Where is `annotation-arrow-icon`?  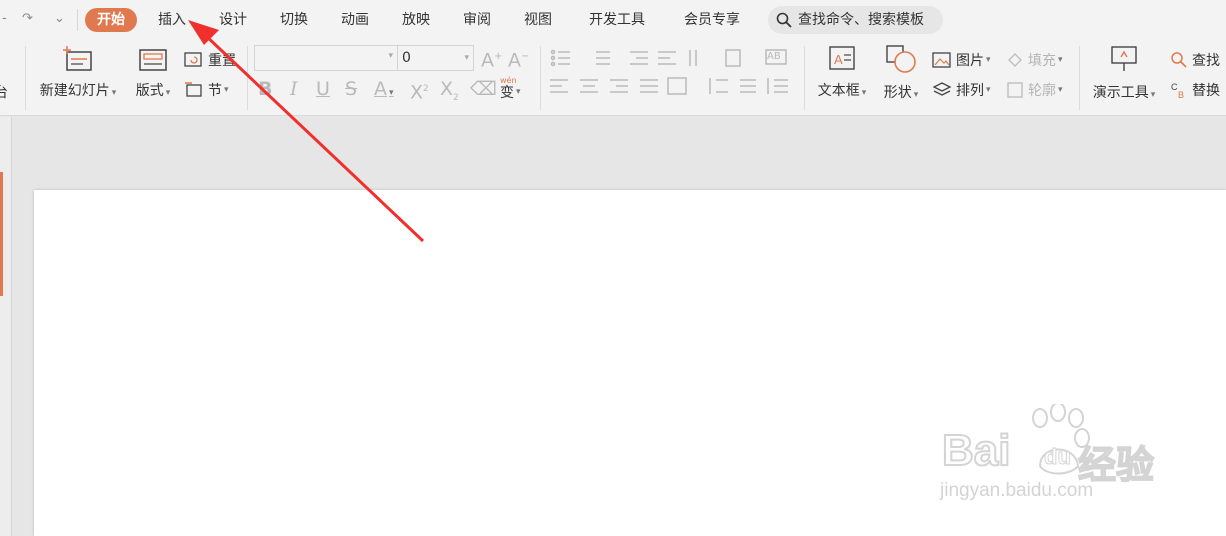 annotation-arrow-icon is located at coordinates (306, 131).